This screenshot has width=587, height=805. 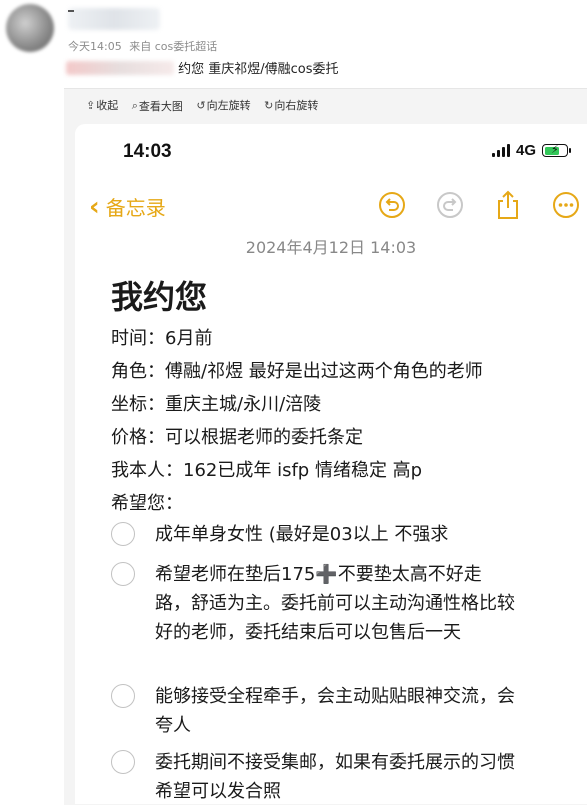 I want to click on status-time: 14:03, so click(x=147, y=151).